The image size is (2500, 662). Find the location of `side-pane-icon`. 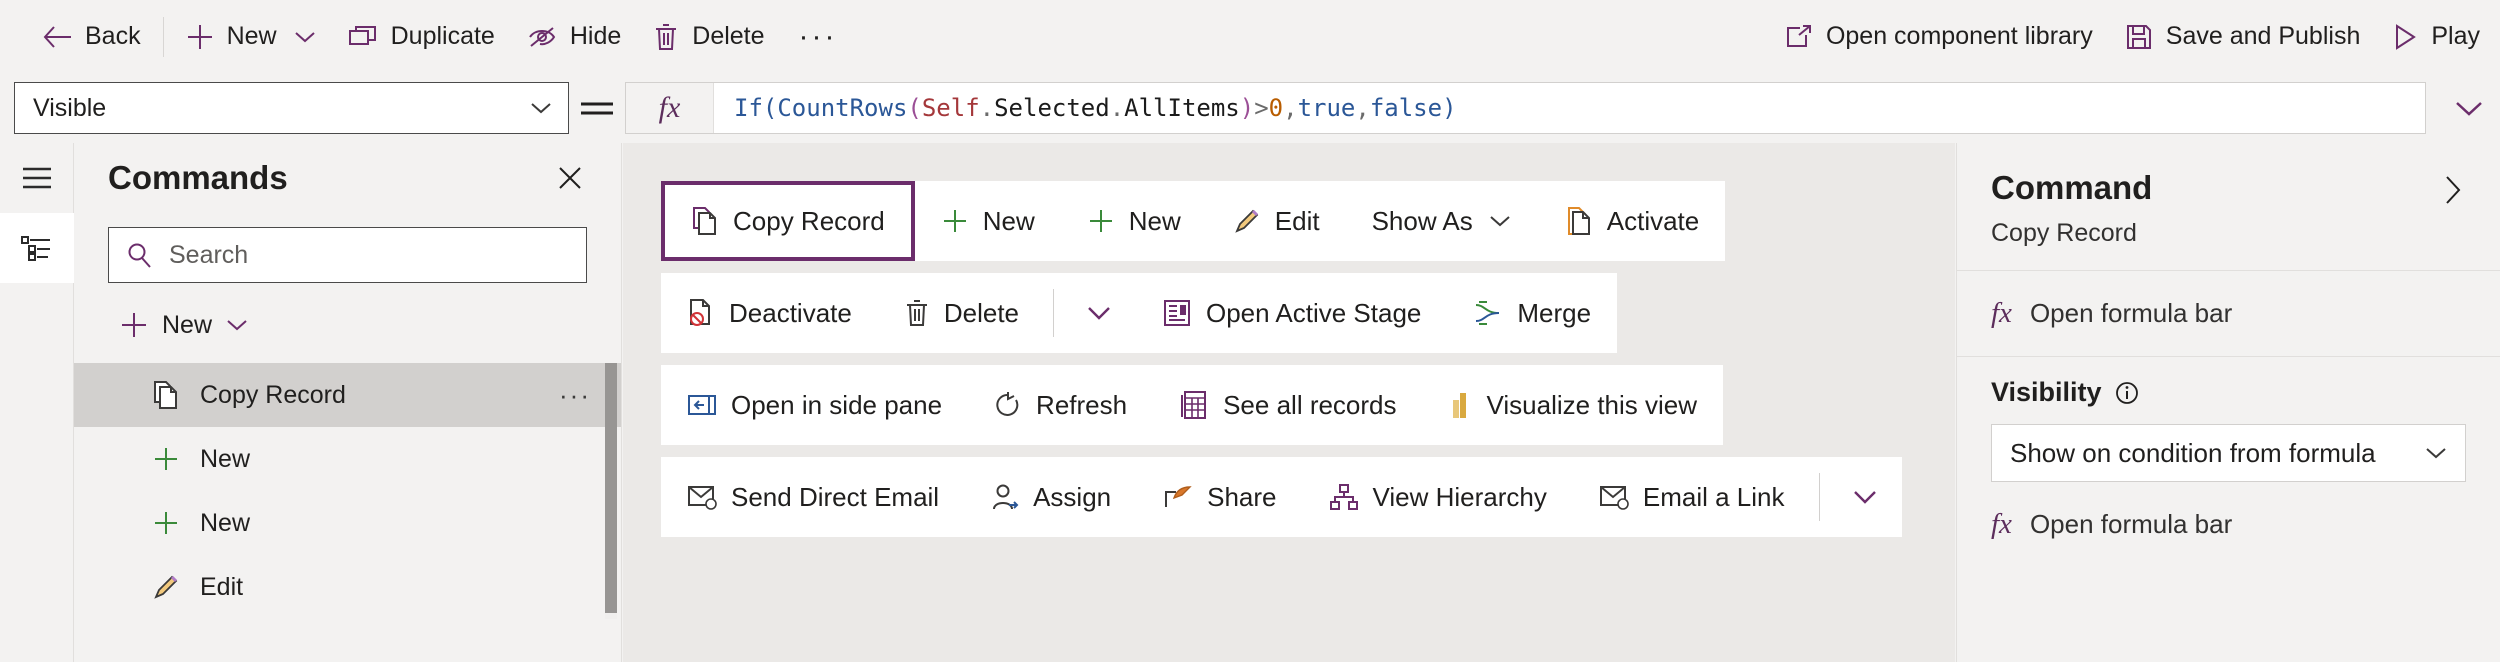

side-pane-icon is located at coordinates (702, 405).